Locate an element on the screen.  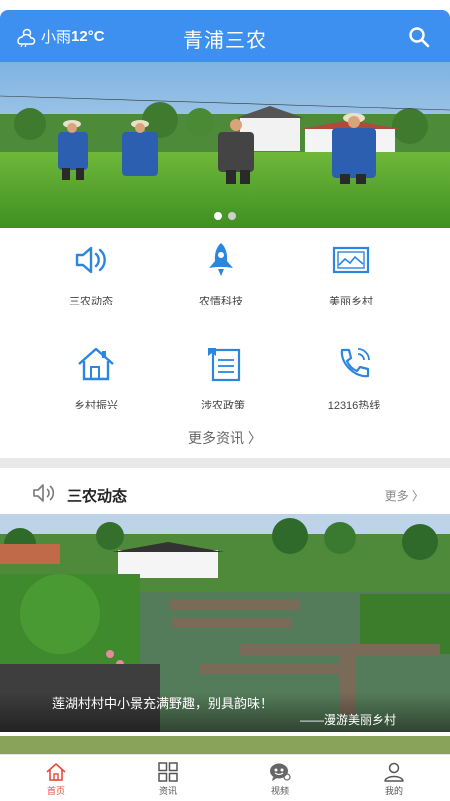
category-san-nong-dong-tai: 三农动态 is located at coordinates (91, 272).